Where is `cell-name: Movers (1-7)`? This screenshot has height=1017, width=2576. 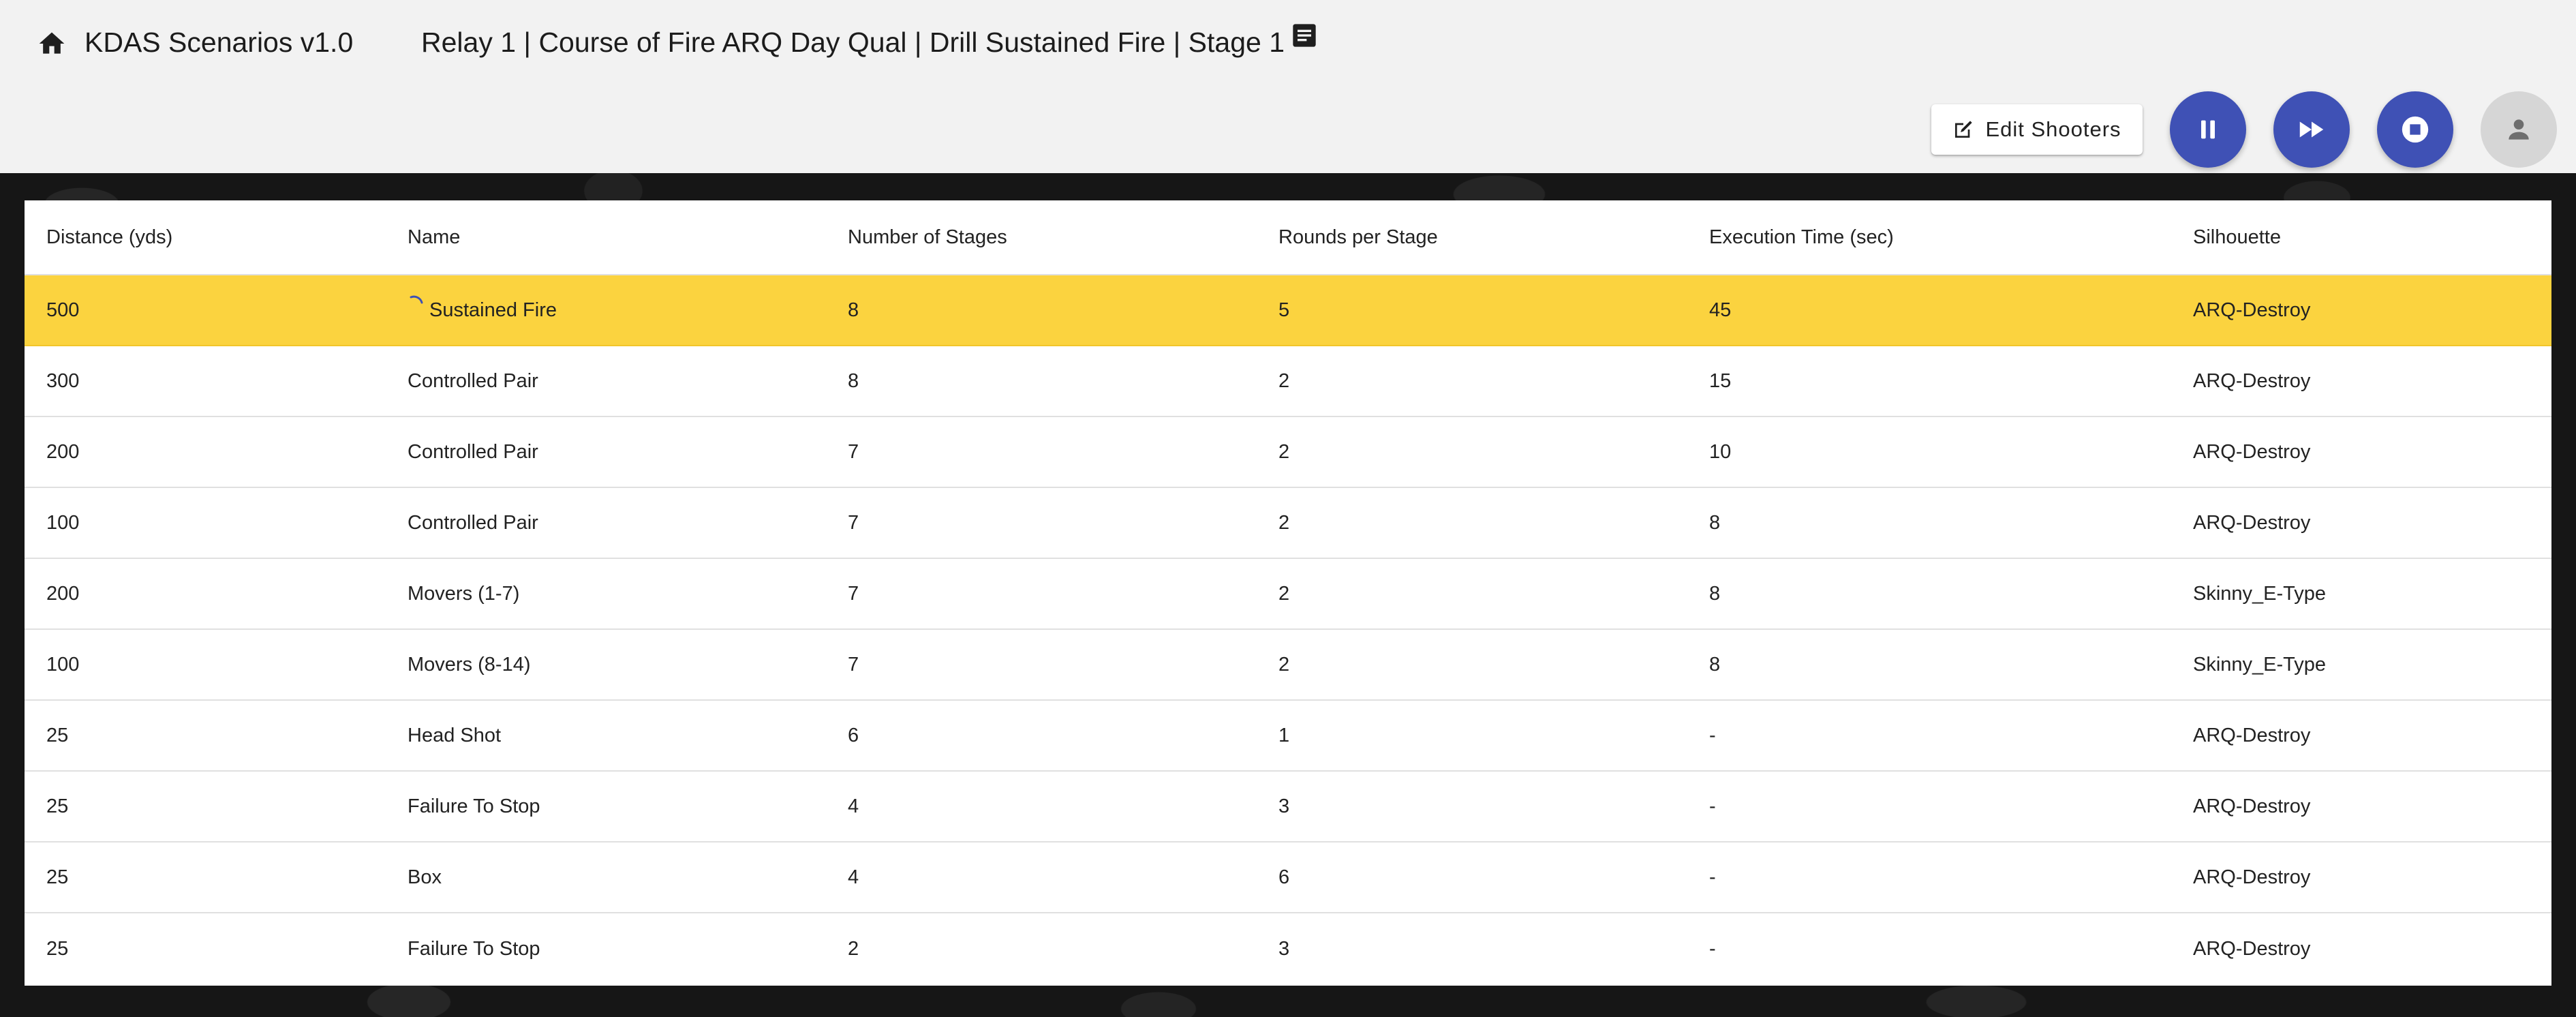 cell-name: Movers (1-7) is located at coordinates (464, 593).